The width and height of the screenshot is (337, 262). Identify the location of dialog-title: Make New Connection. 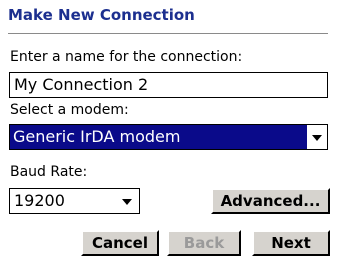
(101, 15).